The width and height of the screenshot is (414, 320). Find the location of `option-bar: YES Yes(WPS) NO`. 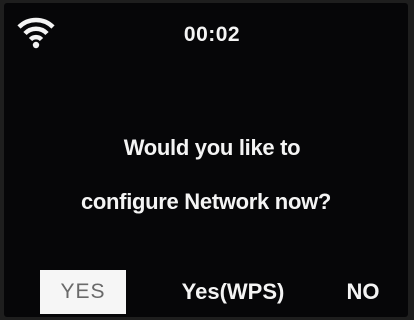

option-bar: YES Yes(WPS) NO is located at coordinates (206, 292).